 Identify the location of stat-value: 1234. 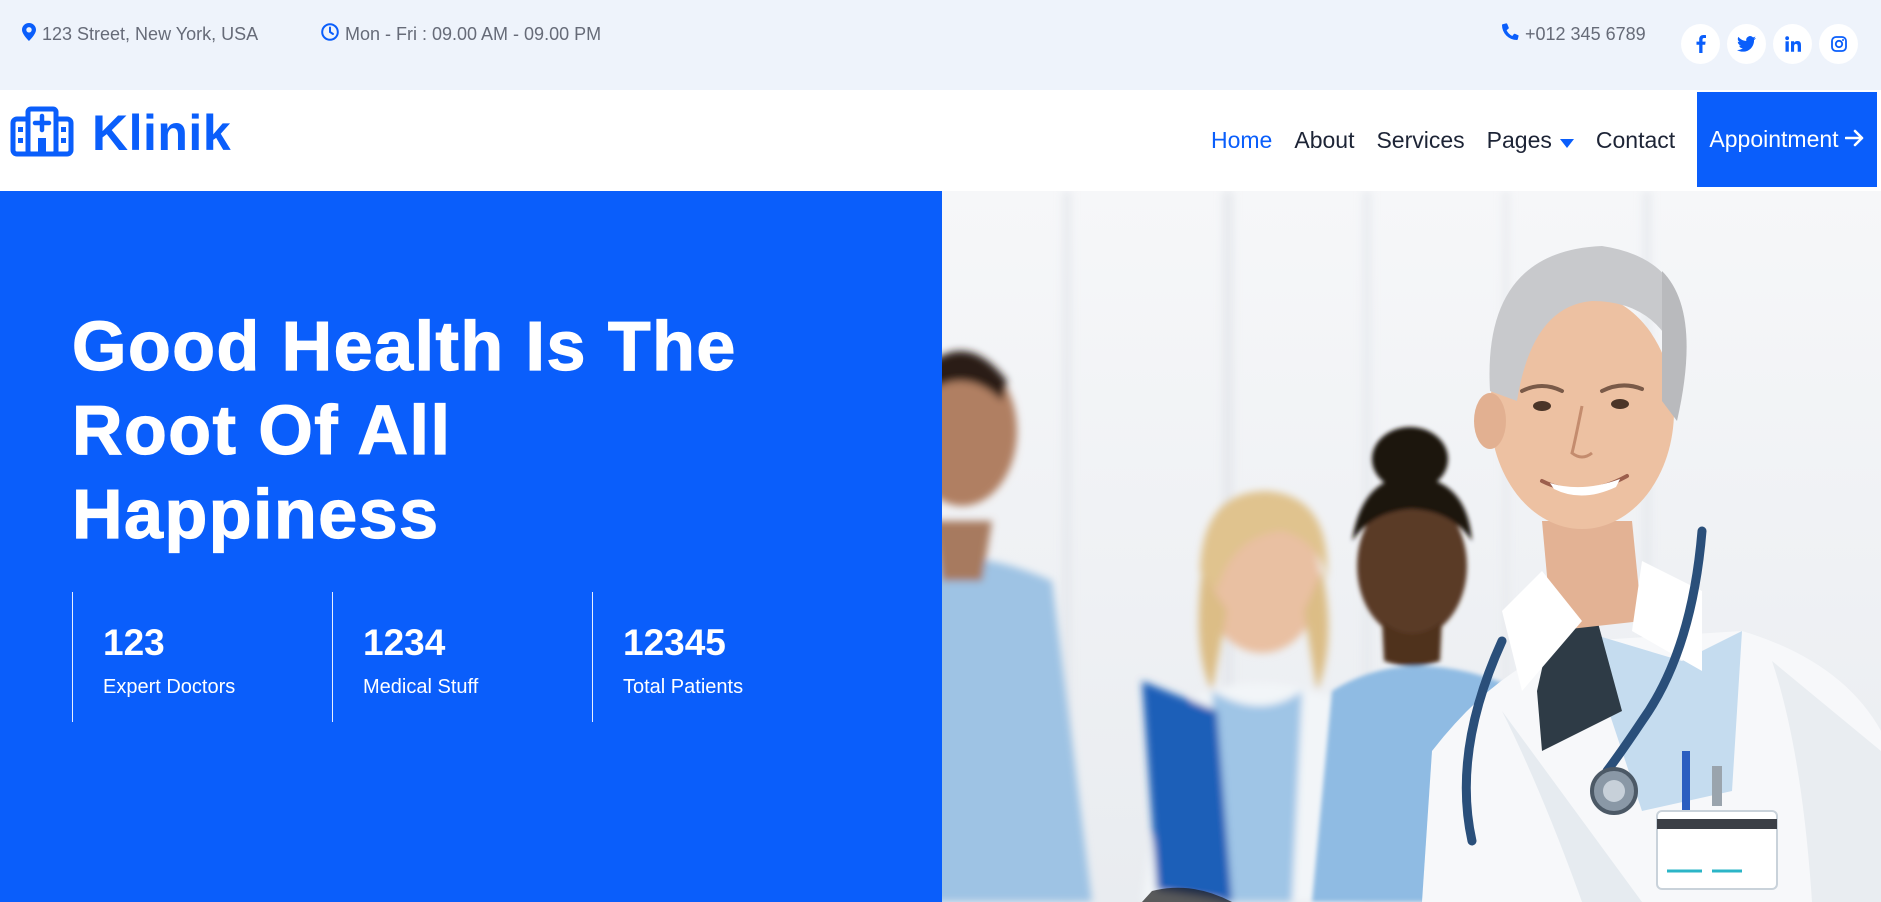
(404, 642).